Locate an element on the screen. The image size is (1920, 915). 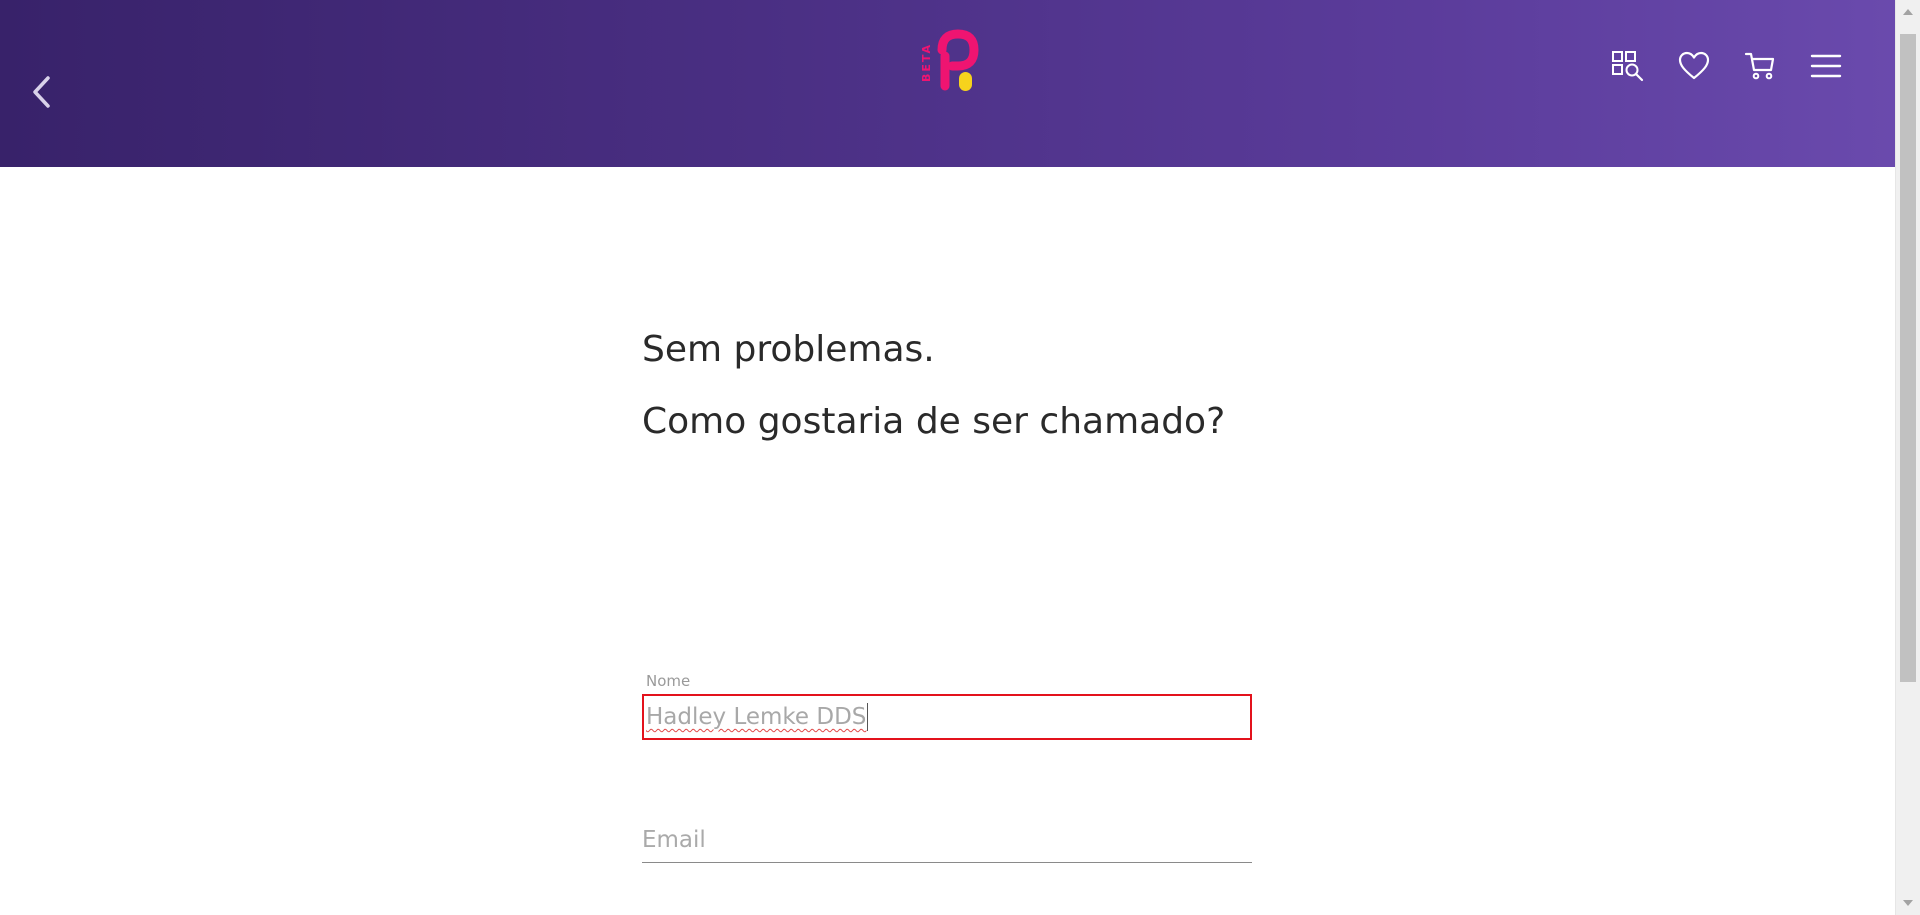
name-input: Hadley Lemke DDS is located at coordinates (947, 717).